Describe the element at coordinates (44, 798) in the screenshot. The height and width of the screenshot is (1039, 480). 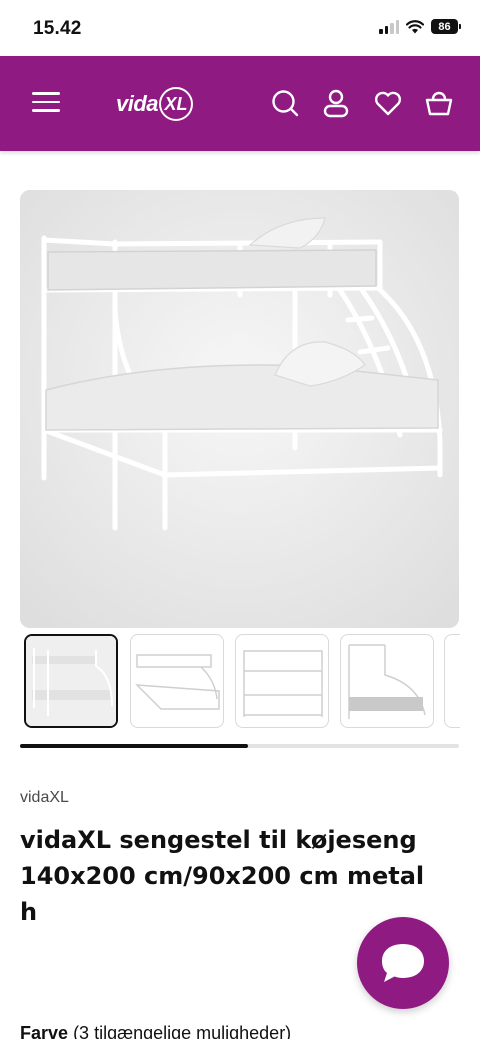
I see `product-brand: vidaXL` at that location.